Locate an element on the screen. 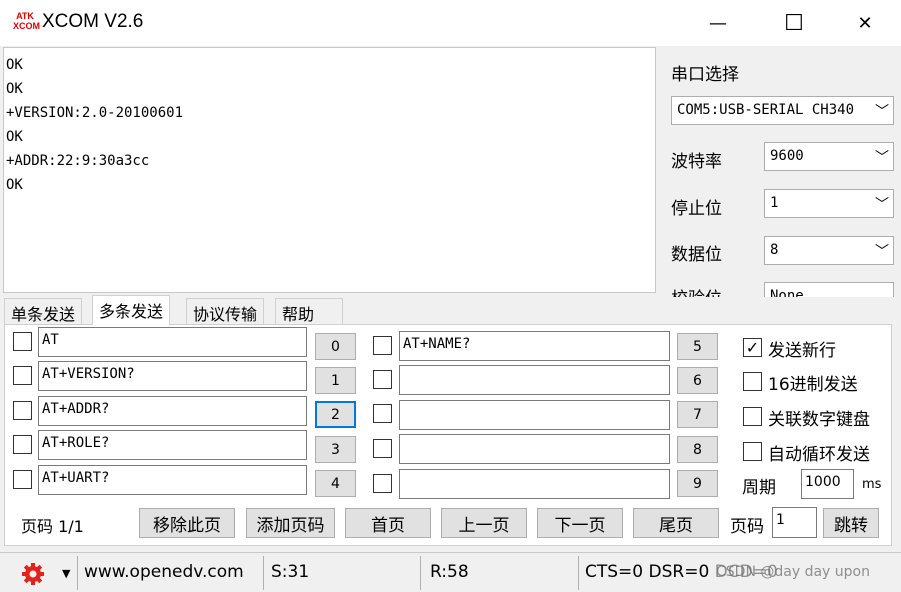  first-page-button: 首页 is located at coordinates (388, 523).